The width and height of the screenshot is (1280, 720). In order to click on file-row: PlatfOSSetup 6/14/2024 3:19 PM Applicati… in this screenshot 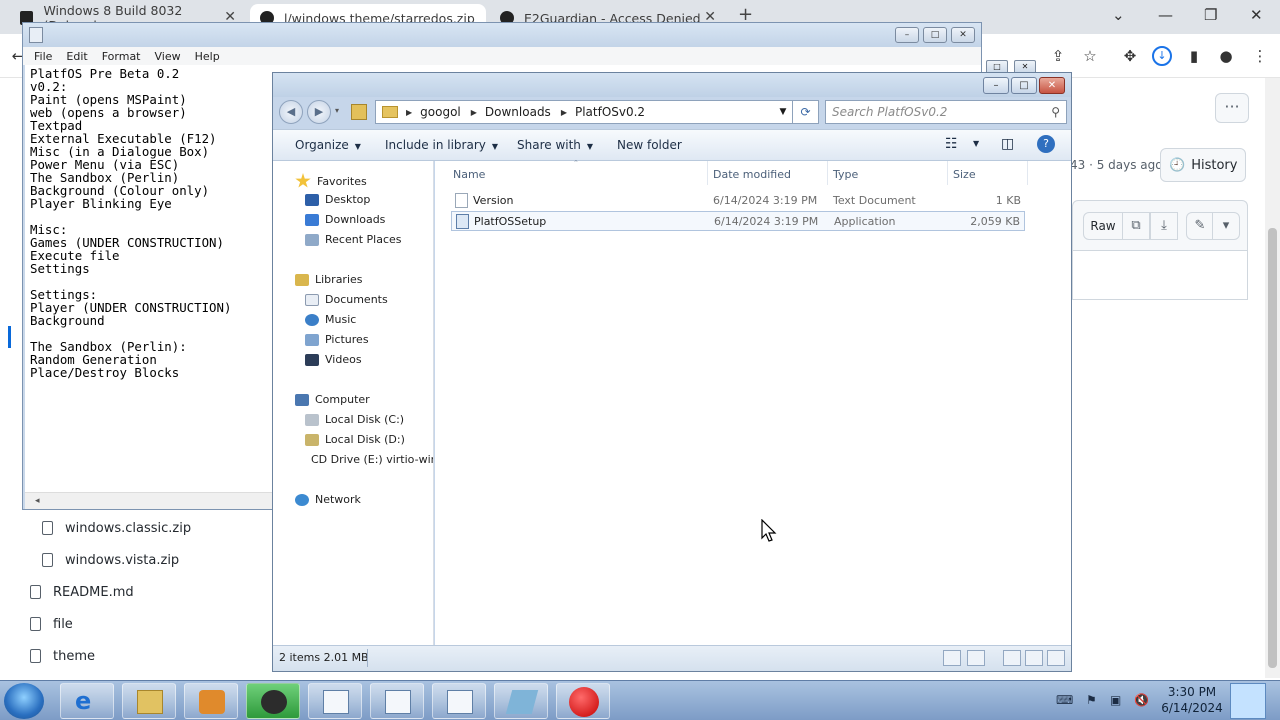, I will do `click(738, 221)`.